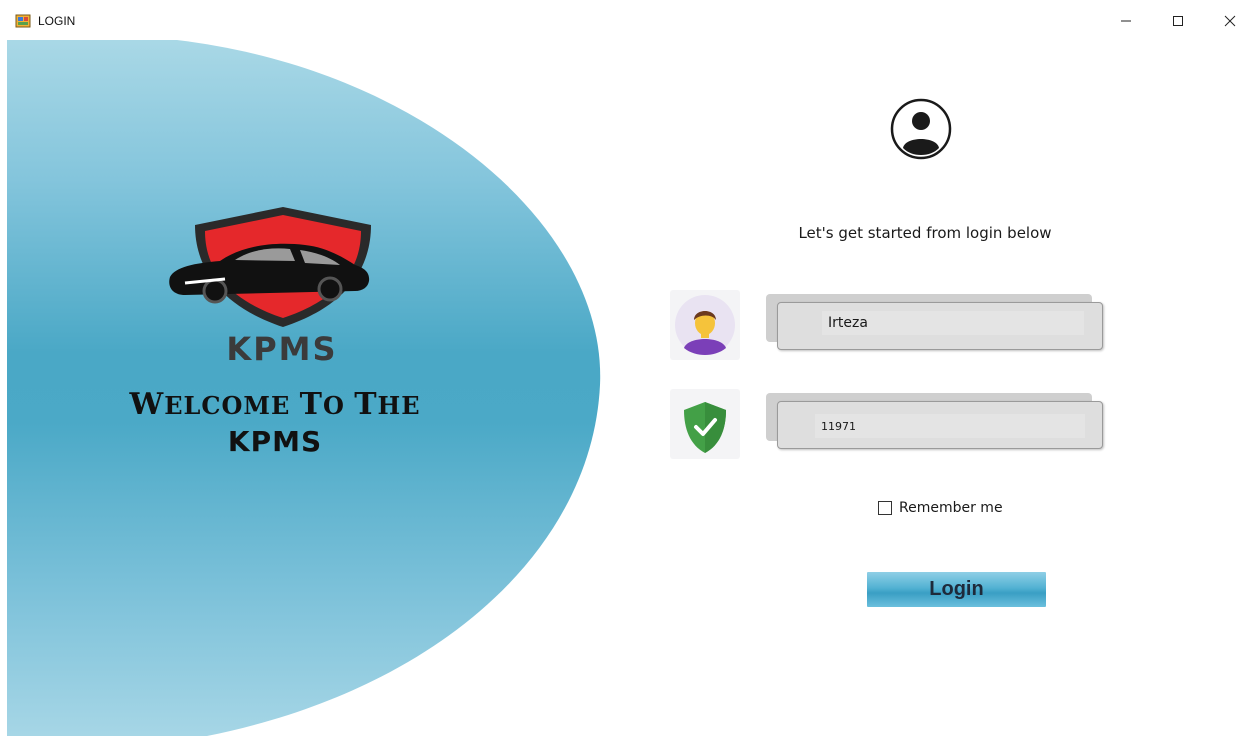 The image size is (1253, 736). I want to click on maximize-button, so click(1178, 21).